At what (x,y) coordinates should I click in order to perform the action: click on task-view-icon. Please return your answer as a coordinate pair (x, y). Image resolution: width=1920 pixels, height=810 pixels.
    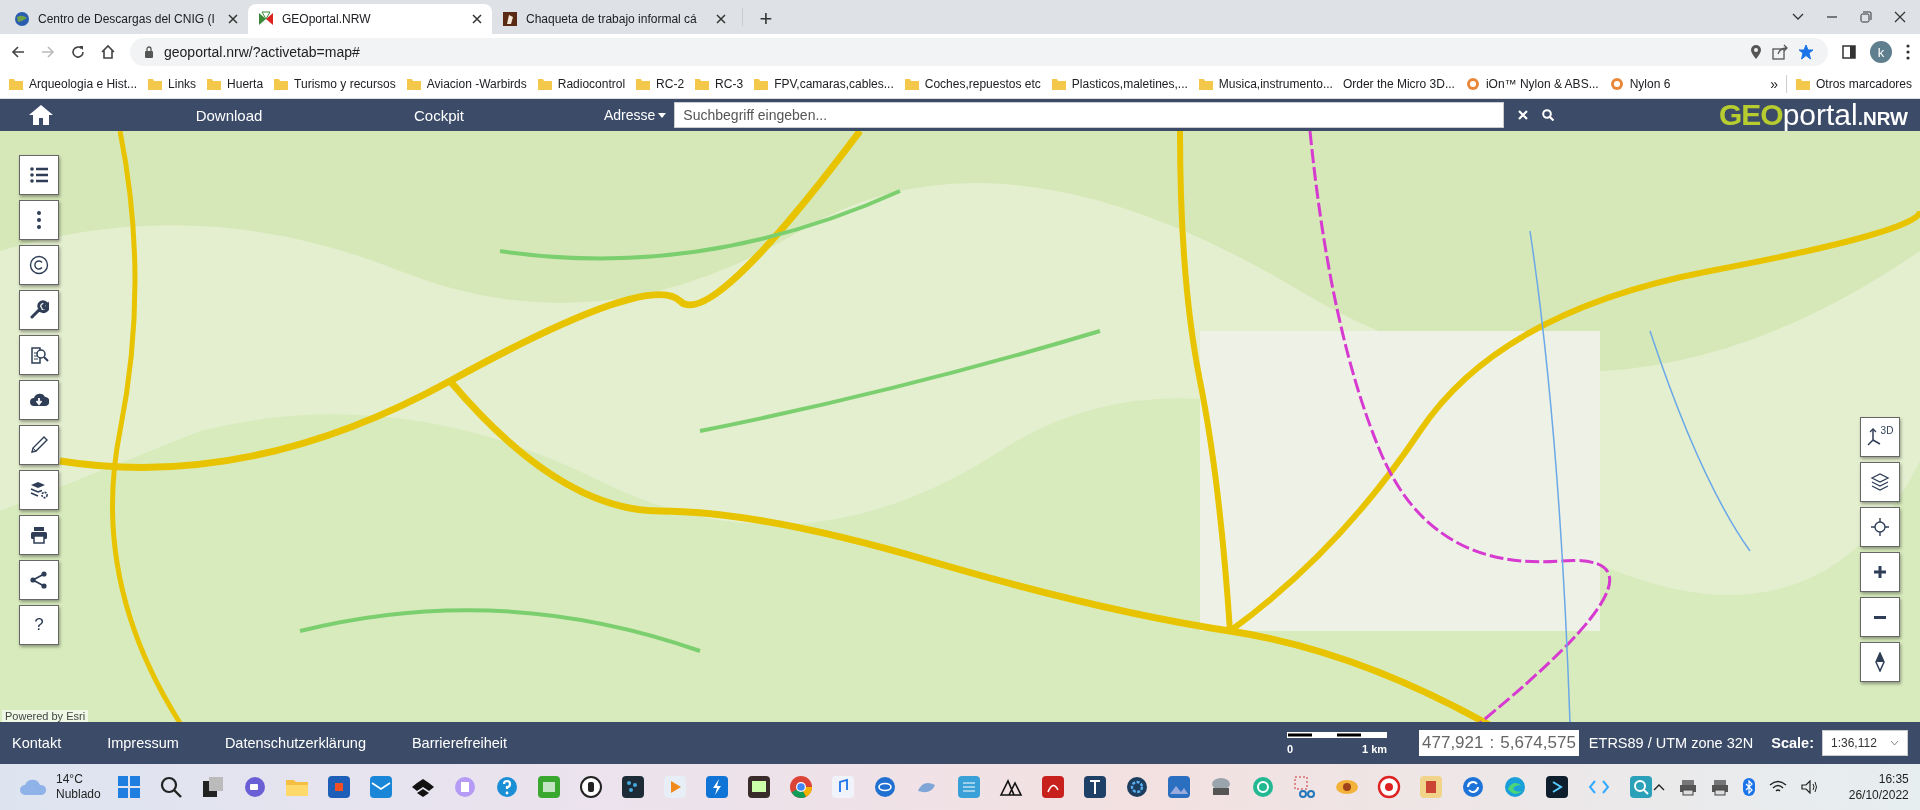
    Looking at the image, I should click on (212, 787).